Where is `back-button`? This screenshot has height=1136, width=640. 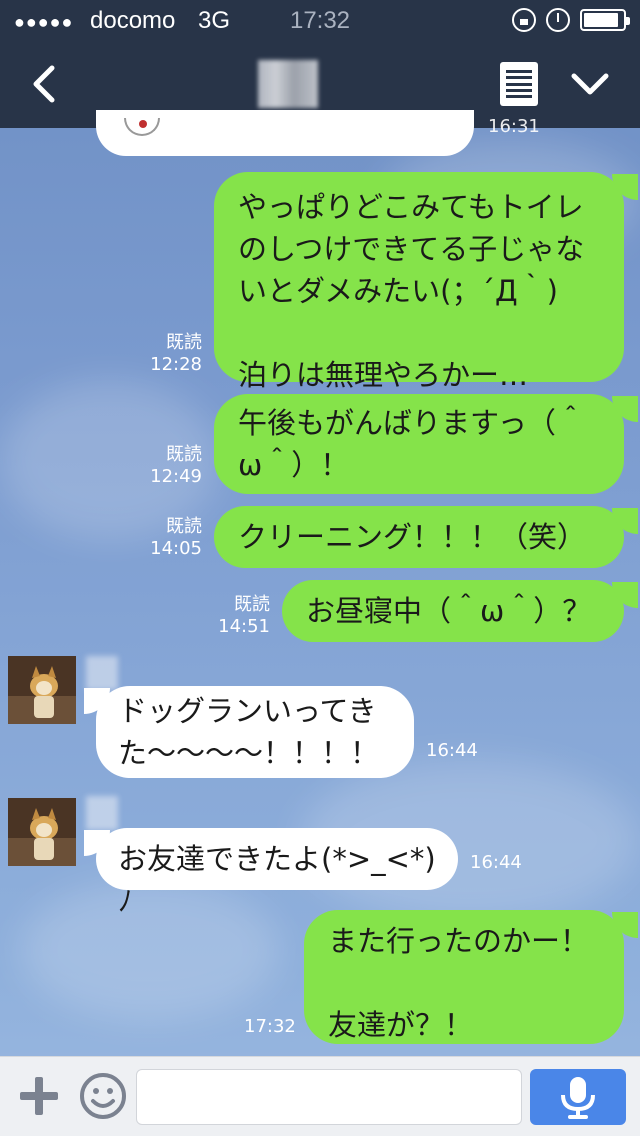 back-button is located at coordinates (46, 84).